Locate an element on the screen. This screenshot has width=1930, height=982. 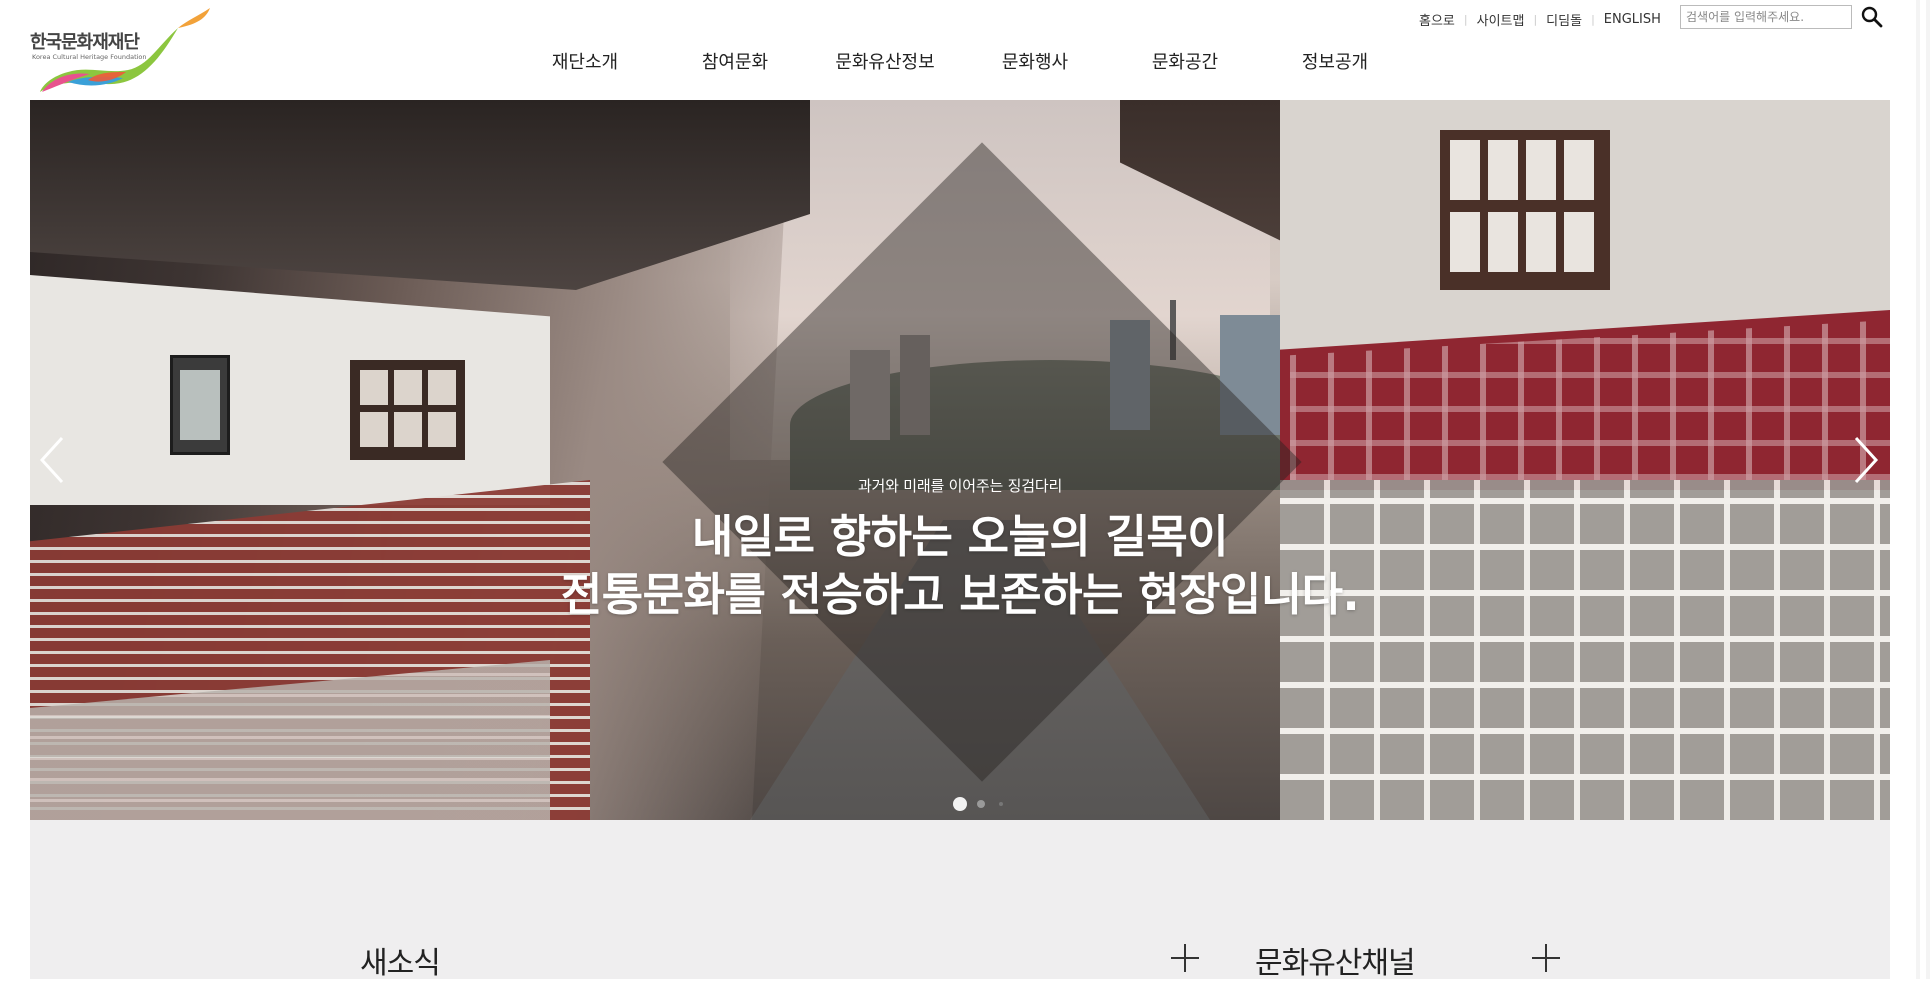
main-nav: 재단소개 참여문화 문화유산정보 문화행사 문화공간 정보공개 is located at coordinates (960, 61).